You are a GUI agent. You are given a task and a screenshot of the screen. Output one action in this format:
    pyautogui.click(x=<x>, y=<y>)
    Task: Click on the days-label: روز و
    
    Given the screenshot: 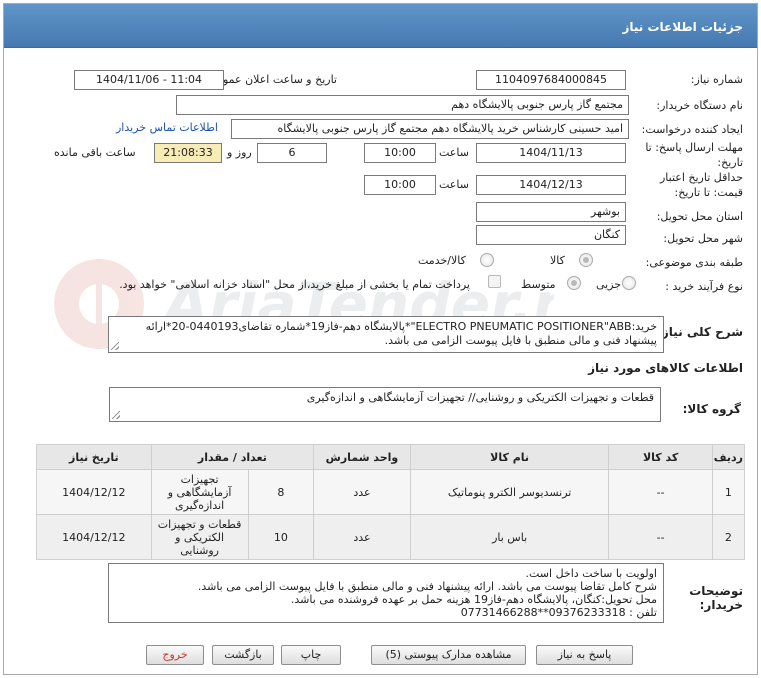 What is the action you would take?
    pyautogui.click(x=239, y=152)
    